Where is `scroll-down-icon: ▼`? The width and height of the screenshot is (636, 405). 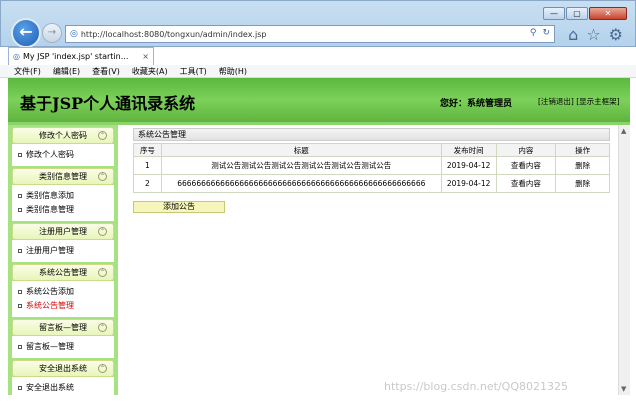
scroll-down-icon: ▼ is located at coordinates (623, 389).